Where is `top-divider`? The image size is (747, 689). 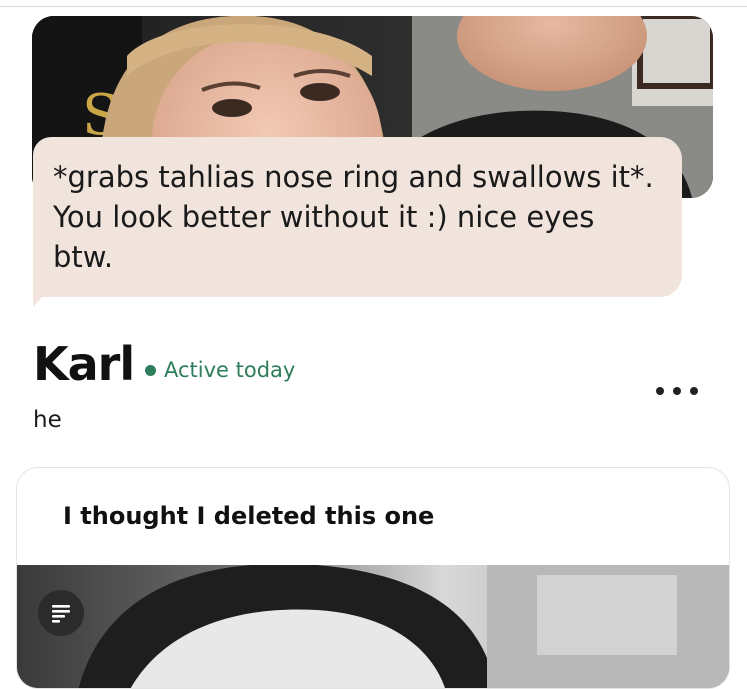
top-divider is located at coordinates (373, 3).